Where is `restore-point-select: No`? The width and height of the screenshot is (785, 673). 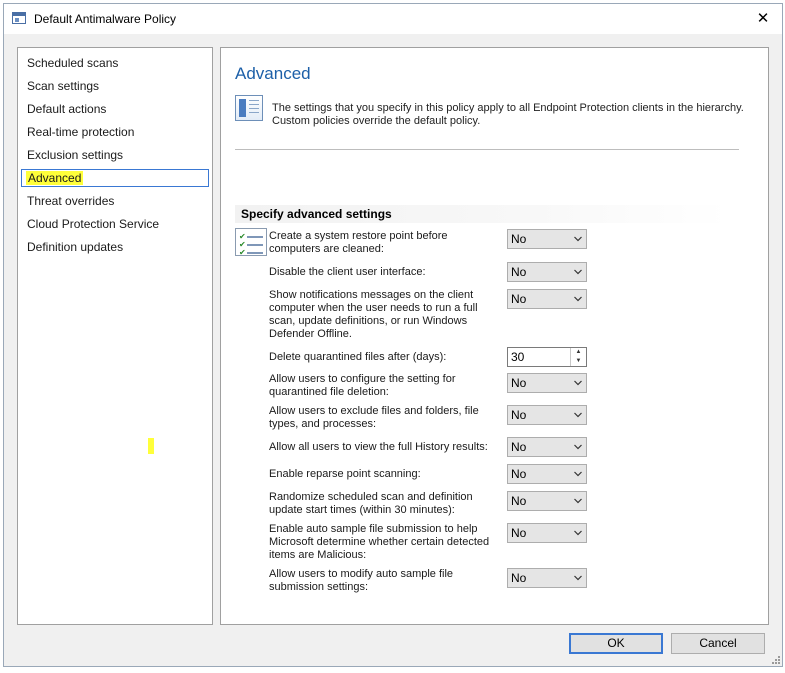
restore-point-select: No is located at coordinates (547, 239).